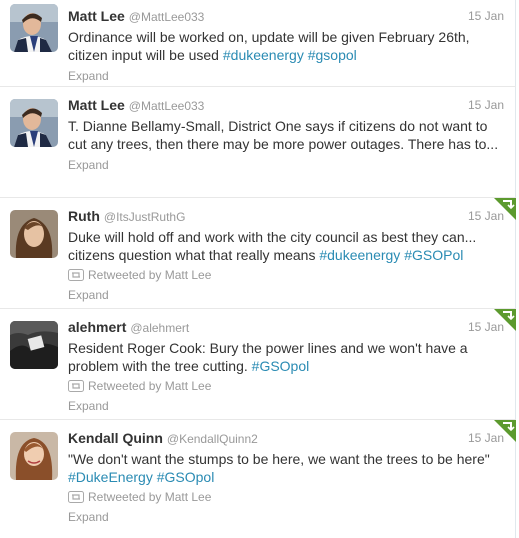 The image size is (519, 538). What do you see at coordinates (97, 327) in the screenshot?
I see `tweet-fullname: alehmert` at bounding box center [97, 327].